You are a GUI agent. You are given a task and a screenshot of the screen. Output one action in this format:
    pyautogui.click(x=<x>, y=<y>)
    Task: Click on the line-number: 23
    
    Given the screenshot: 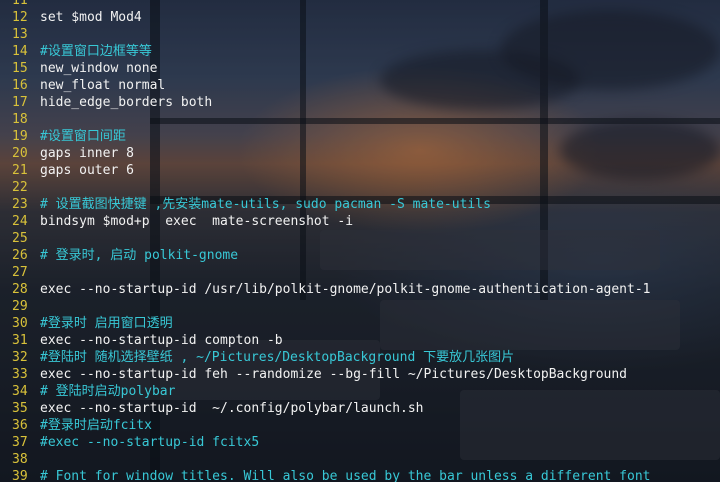 What is the action you would take?
    pyautogui.click(x=20, y=204)
    